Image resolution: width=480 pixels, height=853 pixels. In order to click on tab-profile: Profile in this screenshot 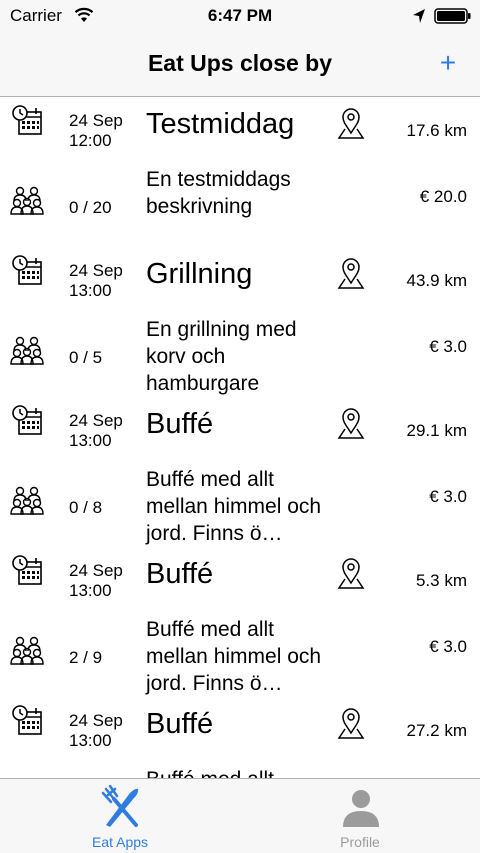, I will do `click(360, 816)`.